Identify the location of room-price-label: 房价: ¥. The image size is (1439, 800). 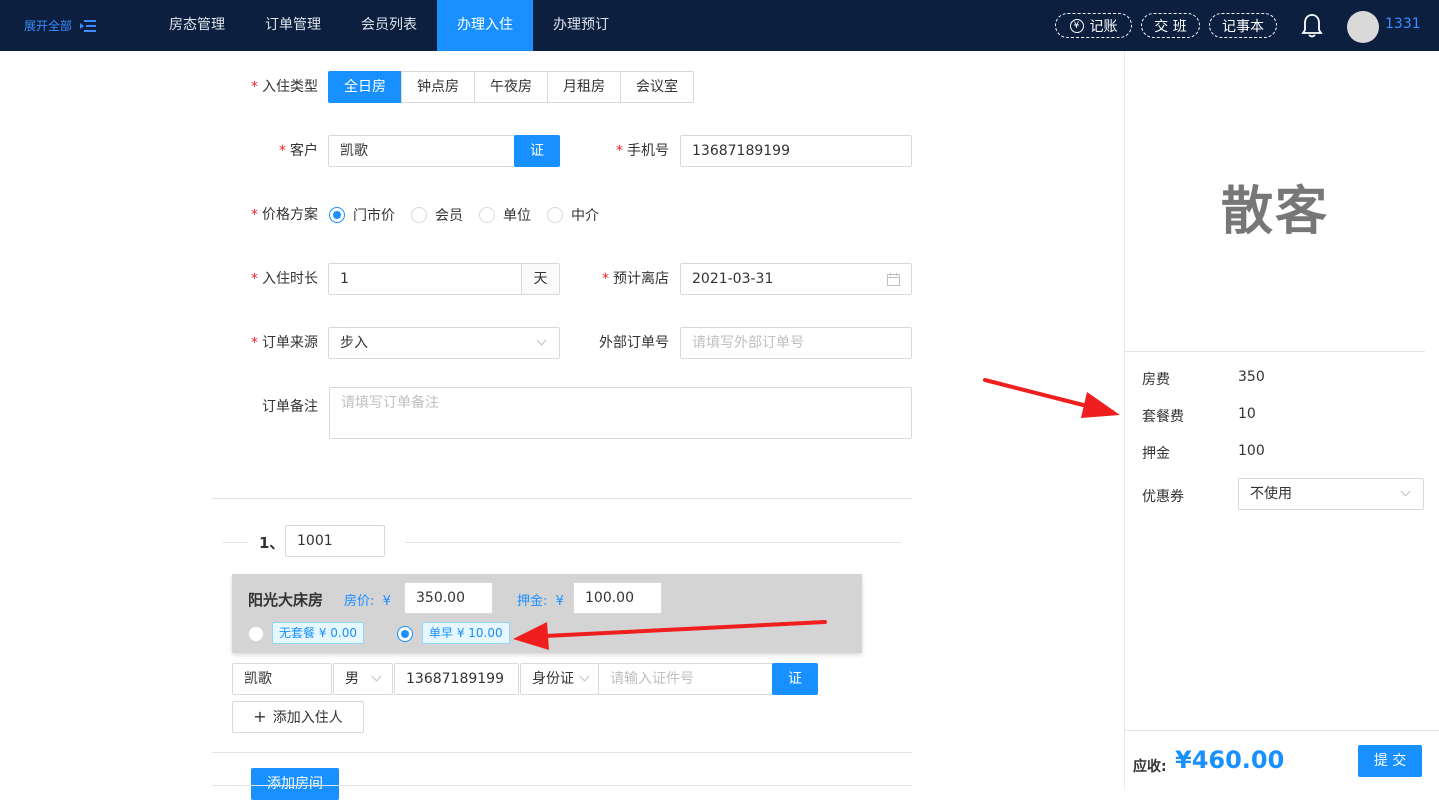
(367, 601).